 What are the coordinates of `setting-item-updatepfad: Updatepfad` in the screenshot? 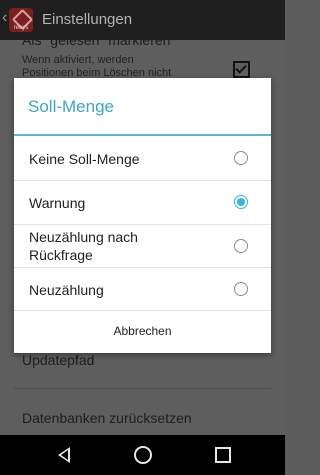 It's located at (58, 360).